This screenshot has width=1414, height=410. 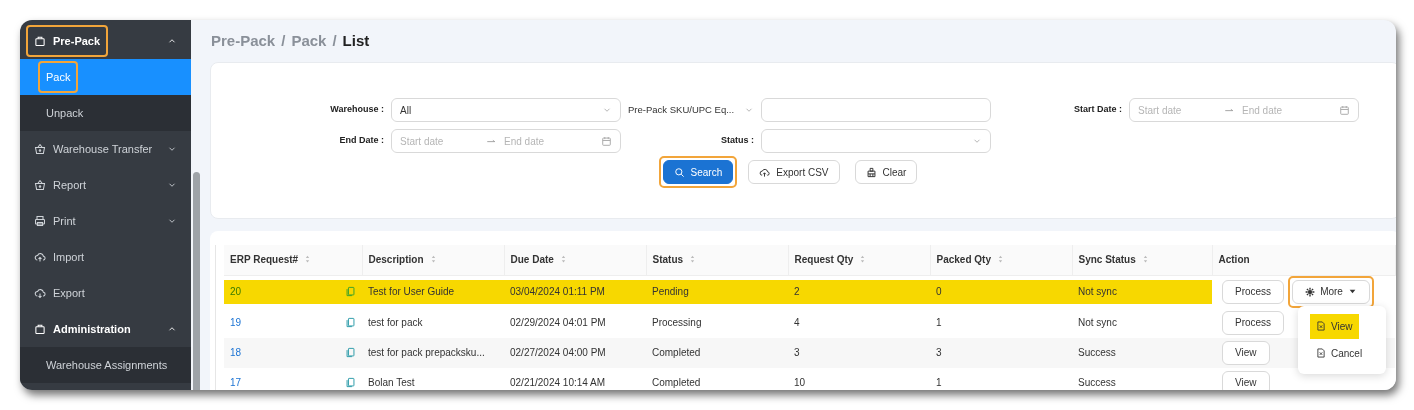 I want to click on warehouse-select: All, so click(x=506, y=110).